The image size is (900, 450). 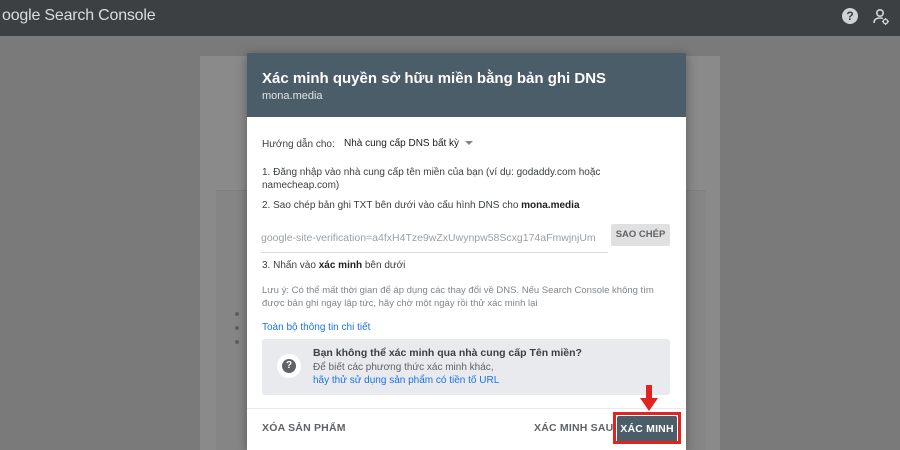 I want to click on remove-property-button: XÓA SẢN PHẨM, so click(x=304, y=428).